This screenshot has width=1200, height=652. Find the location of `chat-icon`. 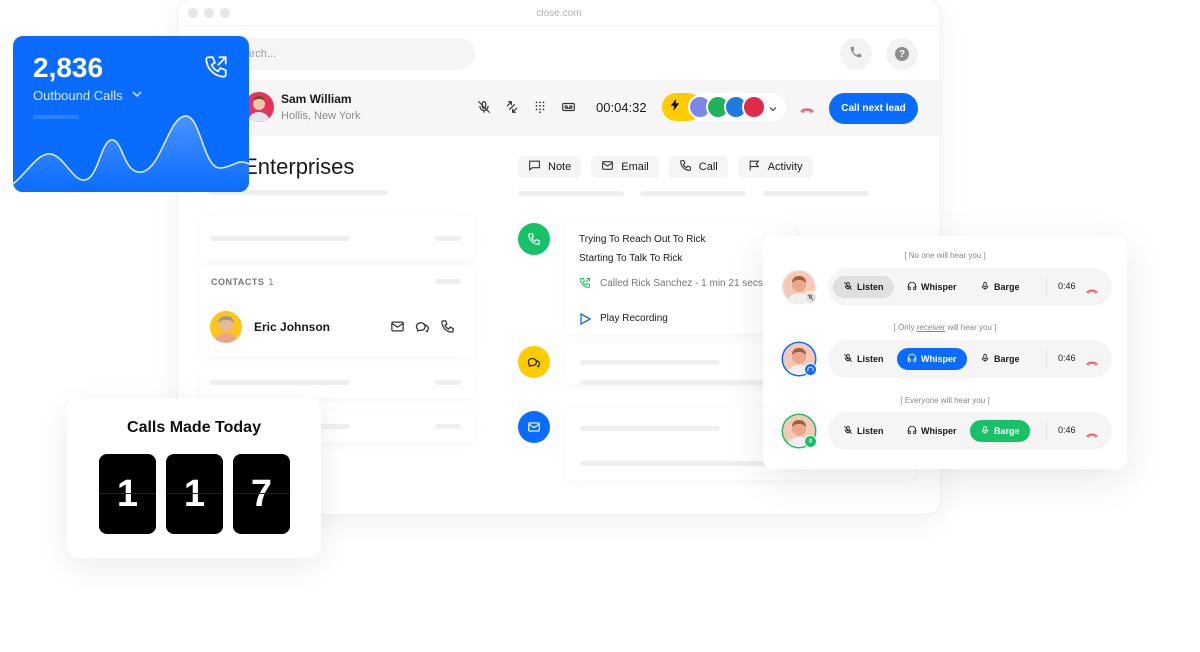

chat-icon is located at coordinates (422, 329).